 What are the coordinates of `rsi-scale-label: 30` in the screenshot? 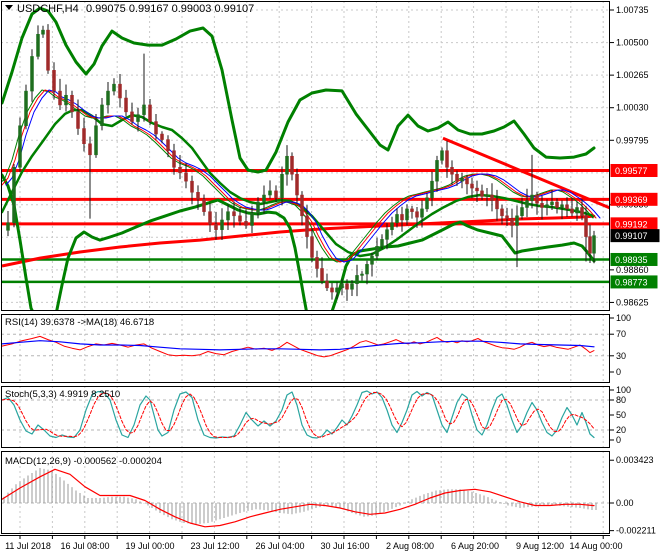 It's located at (621, 356).